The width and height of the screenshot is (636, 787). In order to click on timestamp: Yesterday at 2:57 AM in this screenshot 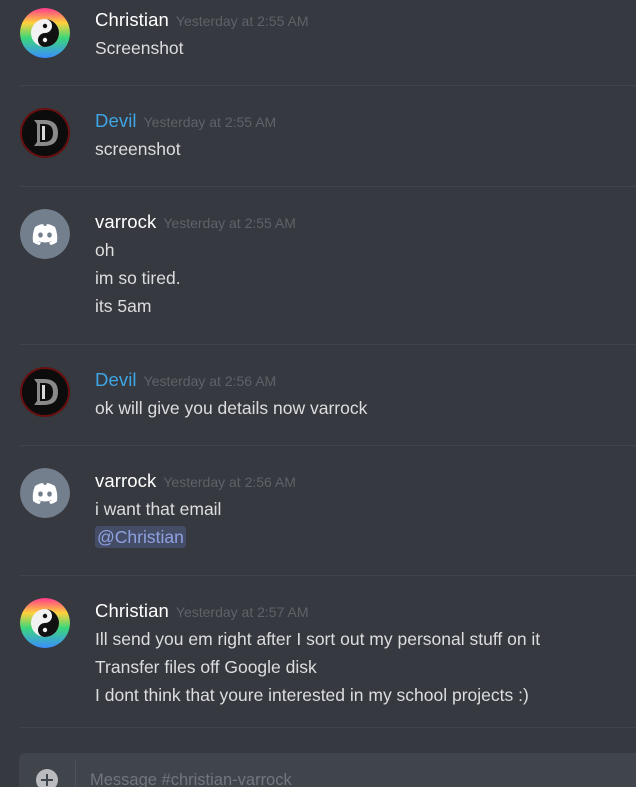, I will do `click(242, 612)`.